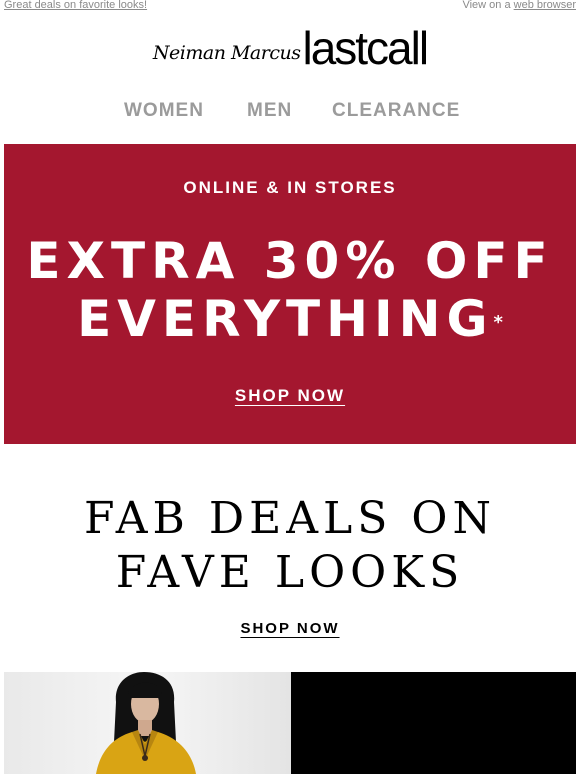 The width and height of the screenshot is (580, 774). I want to click on promo-shop-now-button: SHOP NOW, so click(289, 628).